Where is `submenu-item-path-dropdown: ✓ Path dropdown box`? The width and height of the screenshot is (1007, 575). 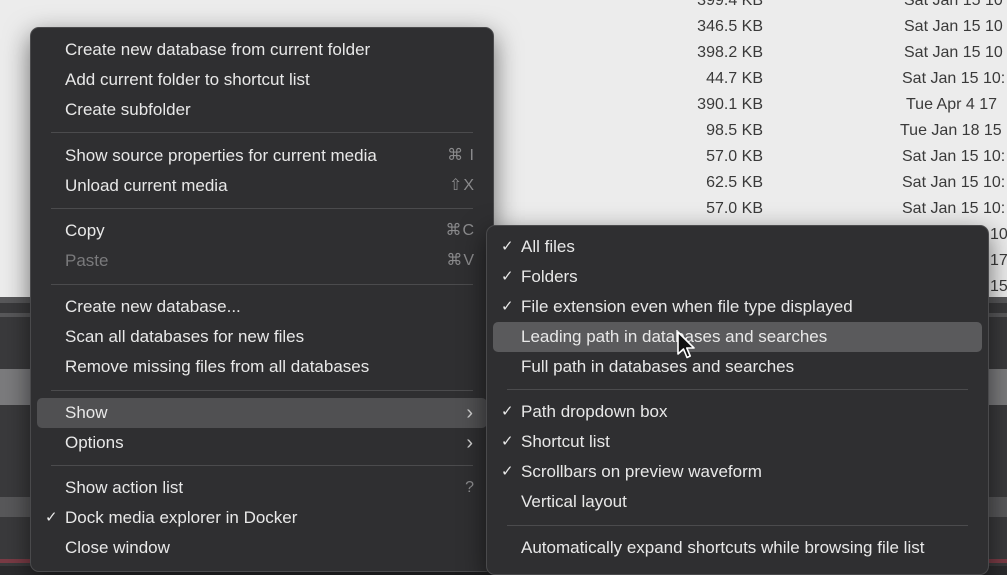
submenu-item-path-dropdown: ✓ Path dropdown box is located at coordinates (737, 412).